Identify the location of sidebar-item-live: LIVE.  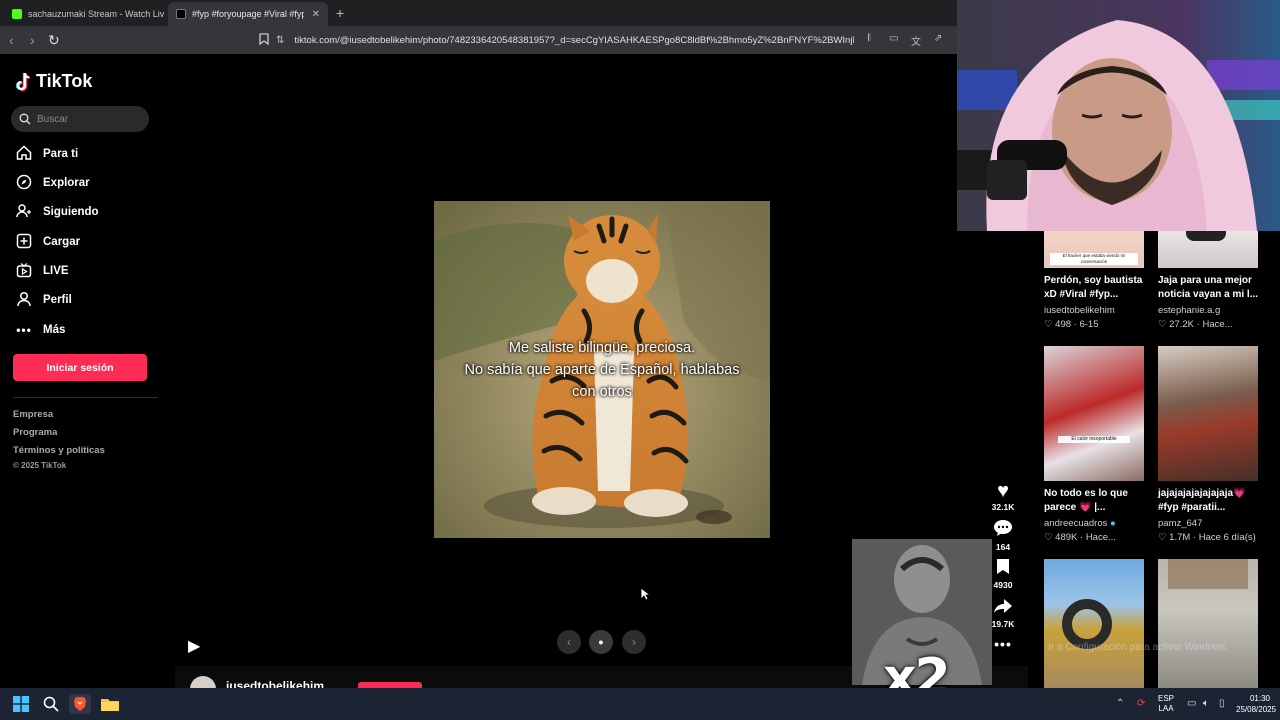
(42, 271).